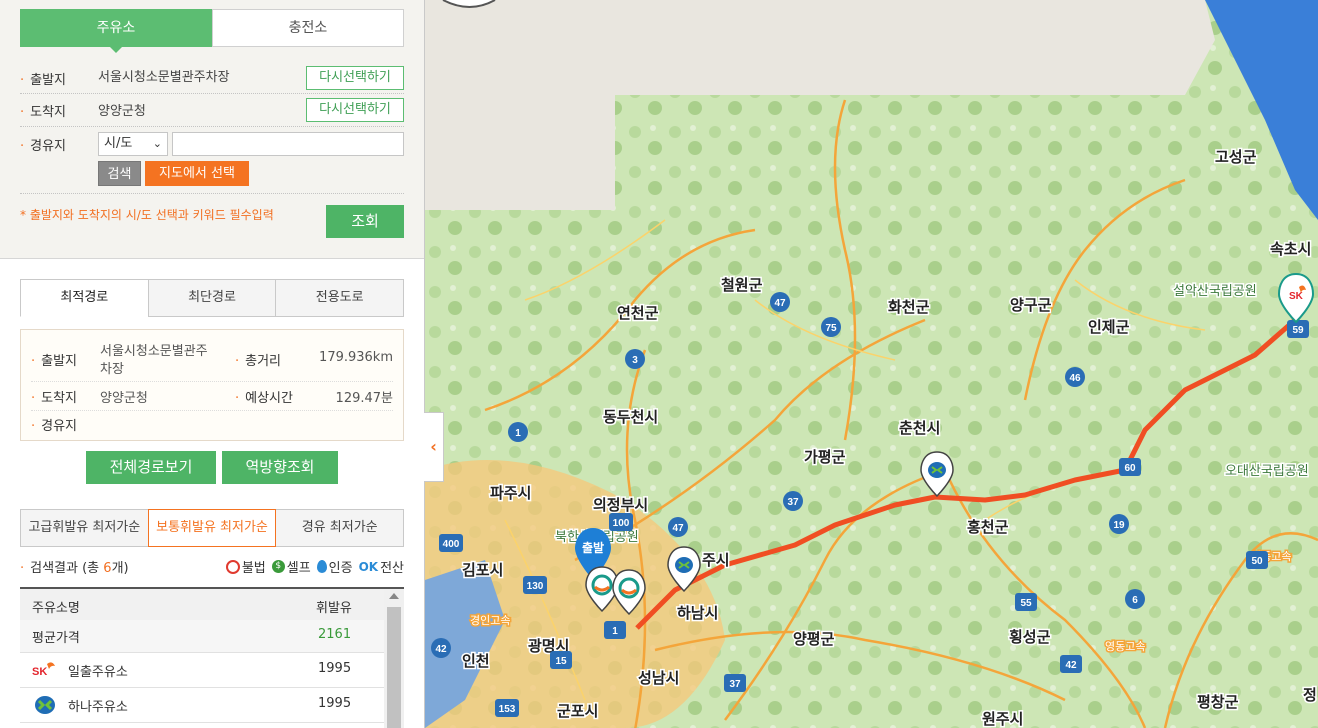  I want to click on map-place: 철원군, so click(742, 285).